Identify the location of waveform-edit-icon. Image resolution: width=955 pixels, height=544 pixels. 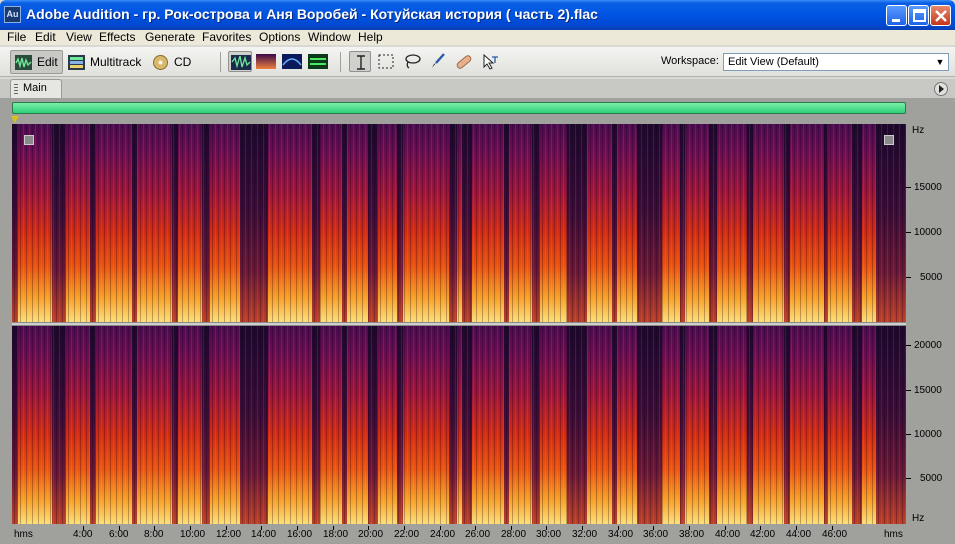
(23, 62).